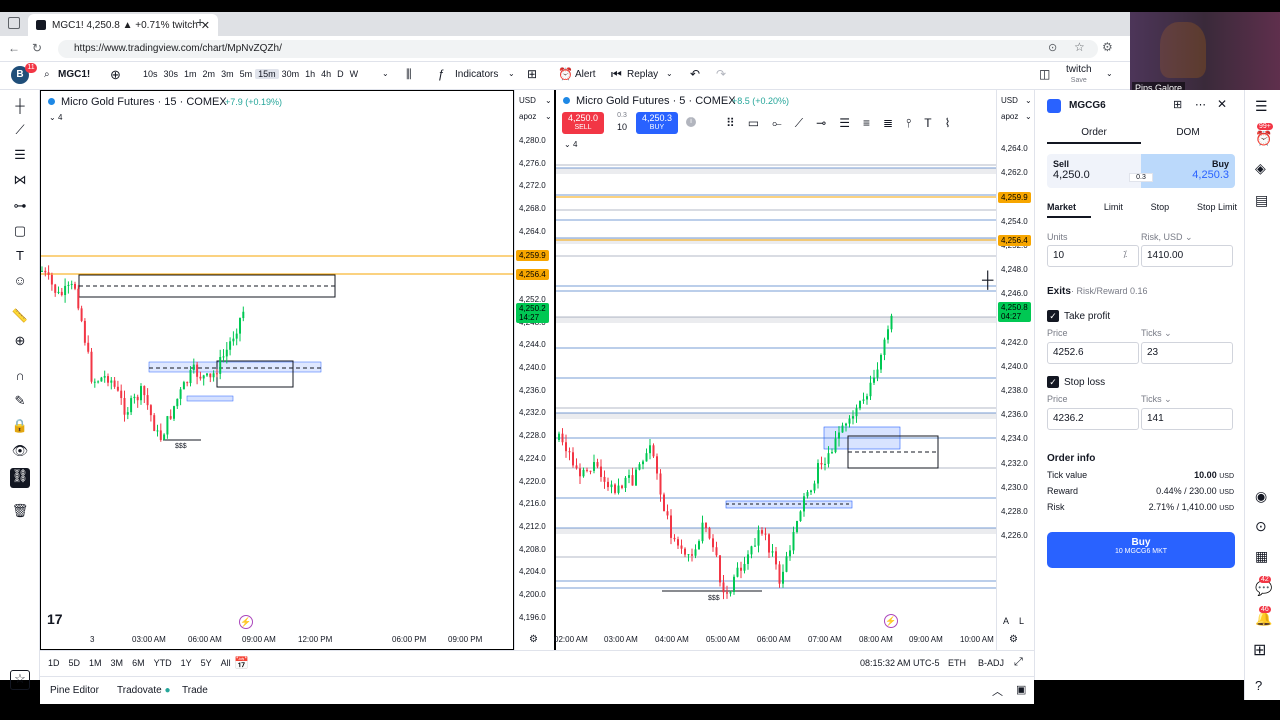 The height and width of the screenshot is (720, 1280). What do you see at coordinates (138, 663) in the screenshot?
I see `range-4: 6M` at bounding box center [138, 663].